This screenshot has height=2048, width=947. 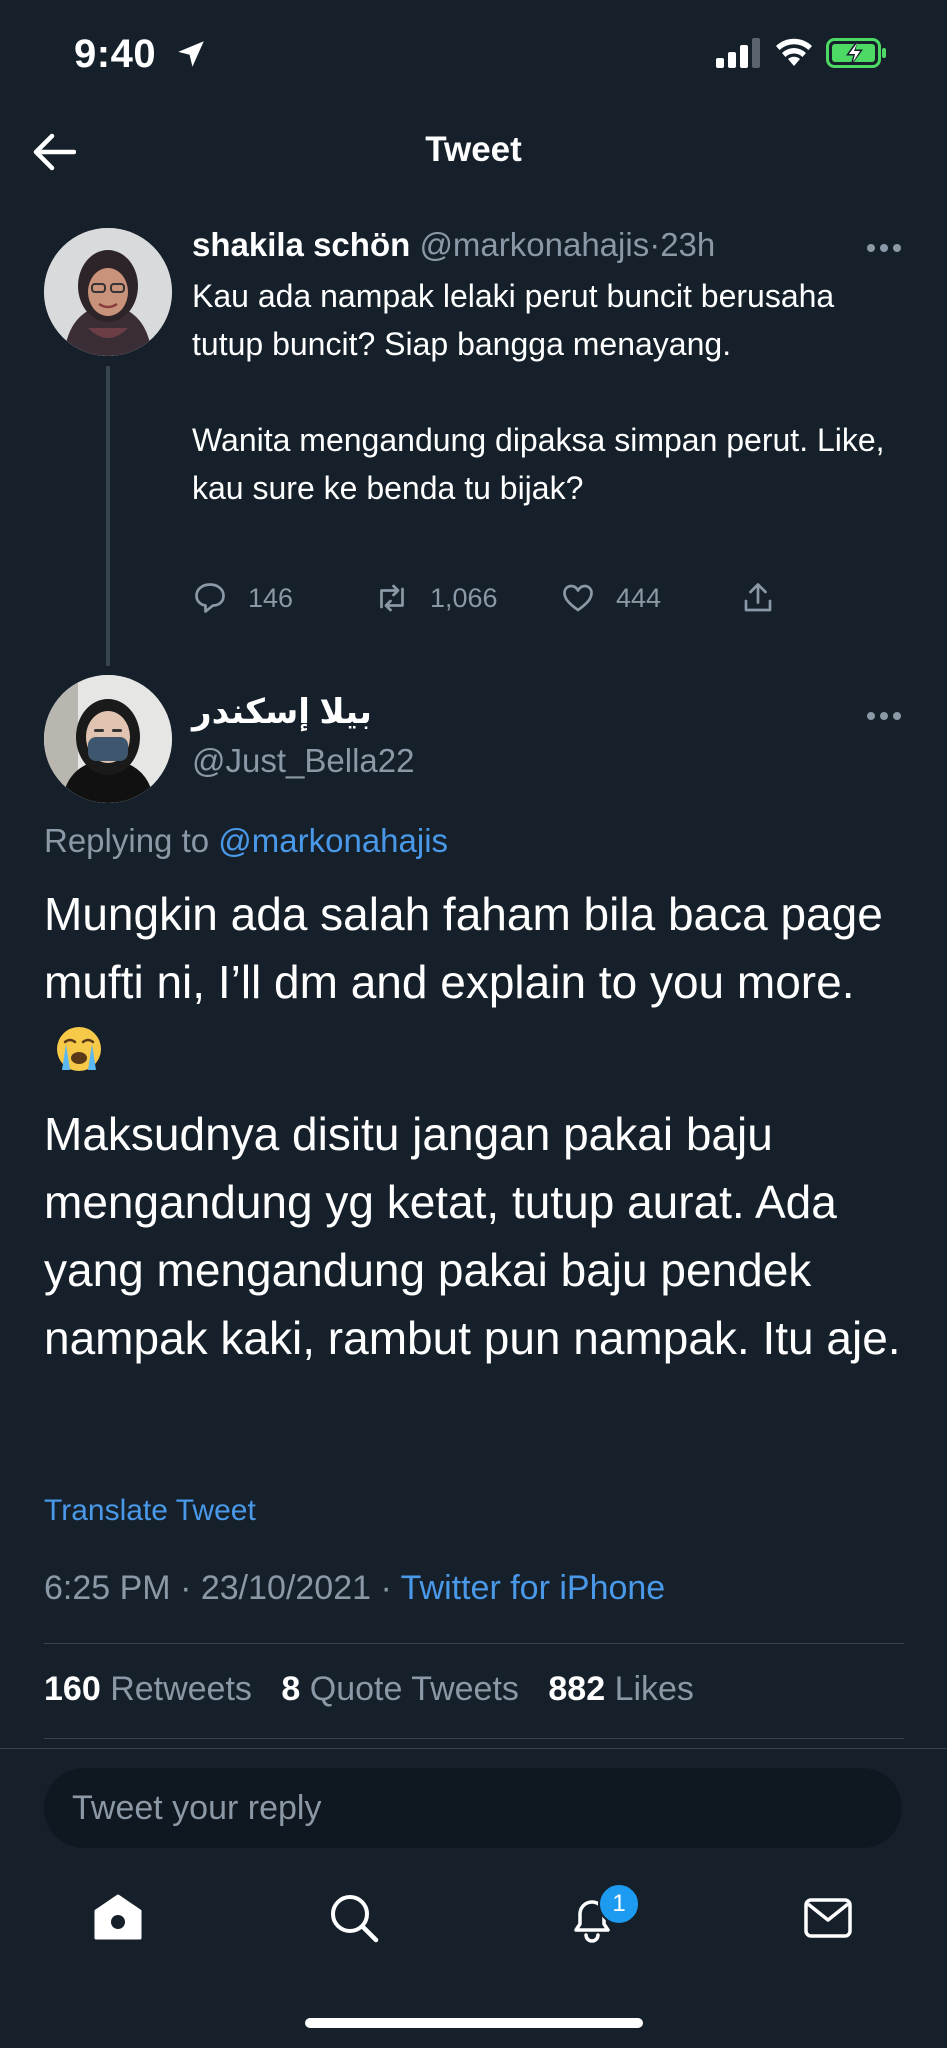 I want to click on parent-handle: @markonahajis, so click(x=534, y=244).